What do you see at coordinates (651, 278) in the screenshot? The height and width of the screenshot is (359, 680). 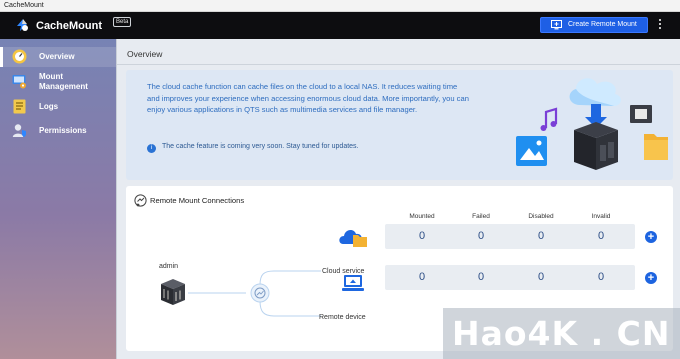 I see `add-remote-device-button: +` at bounding box center [651, 278].